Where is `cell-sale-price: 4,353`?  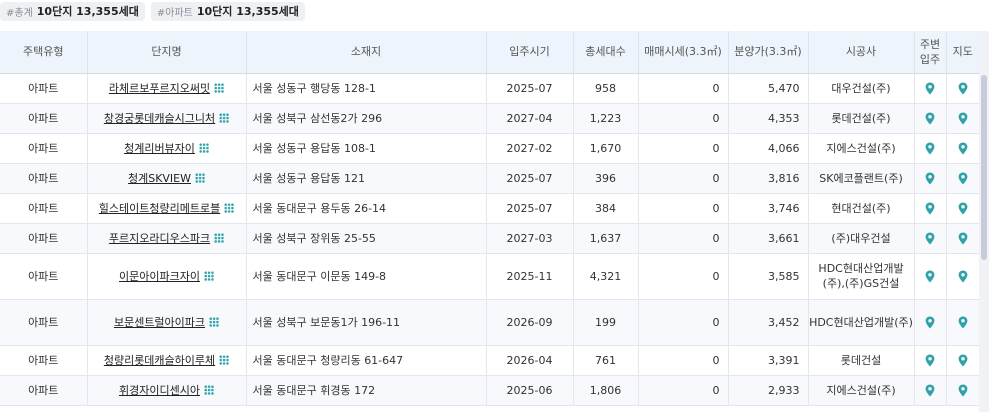
cell-sale-price: 4,353 is located at coordinates (768, 118).